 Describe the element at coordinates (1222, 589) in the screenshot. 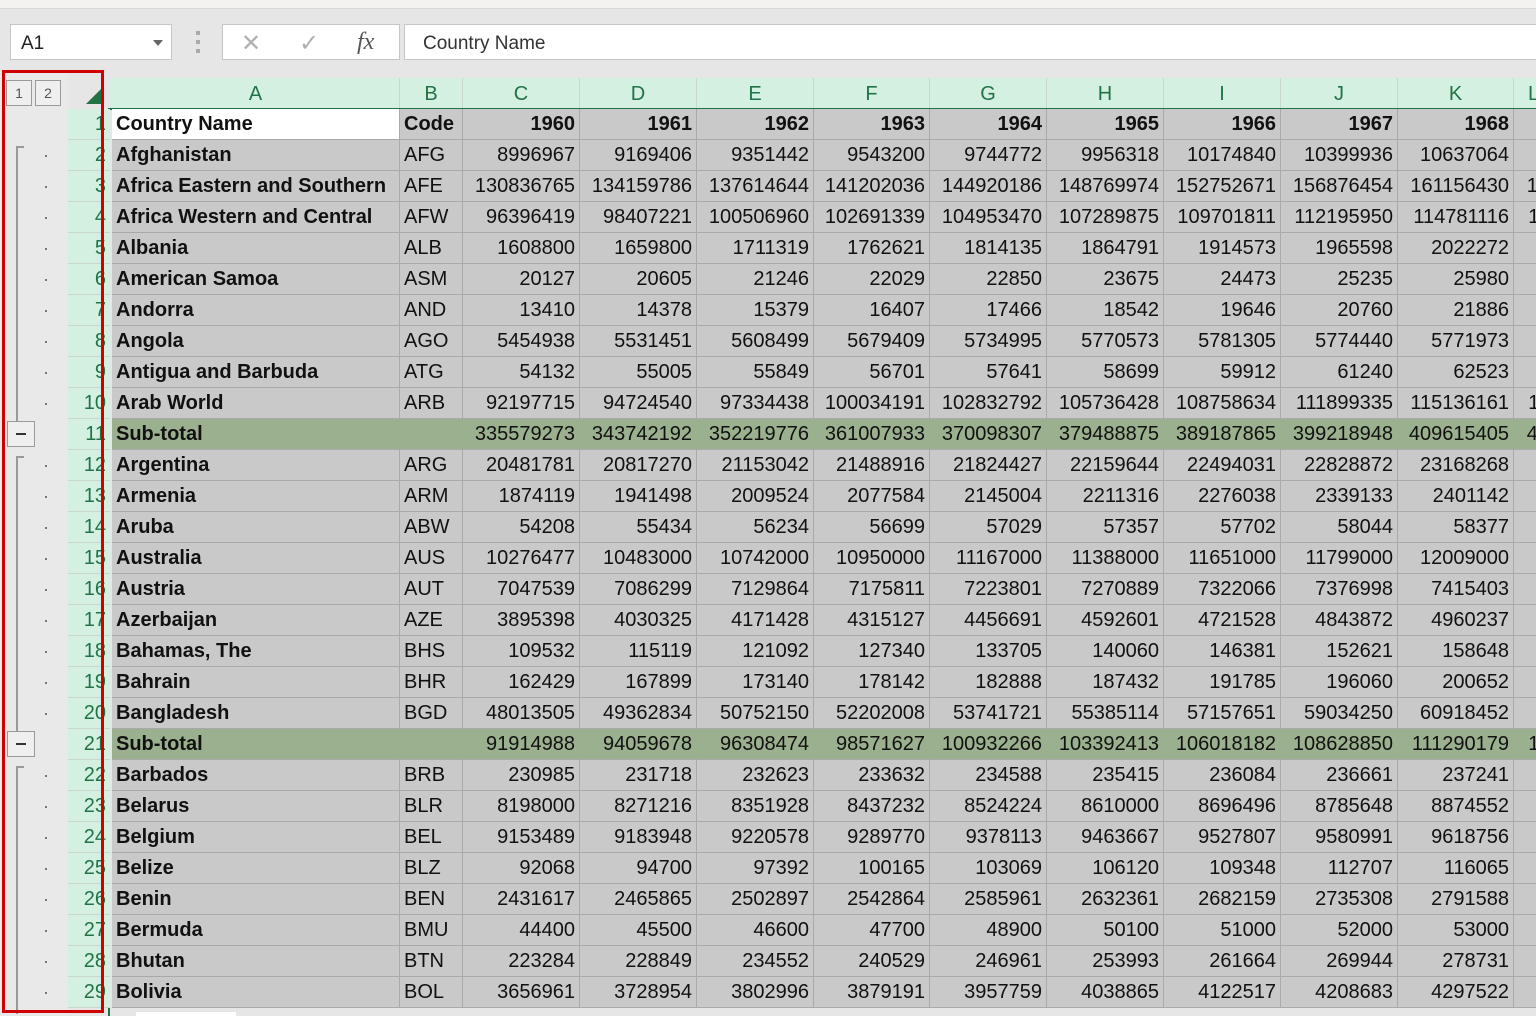

I see `cell-i: 7322066` at that location.